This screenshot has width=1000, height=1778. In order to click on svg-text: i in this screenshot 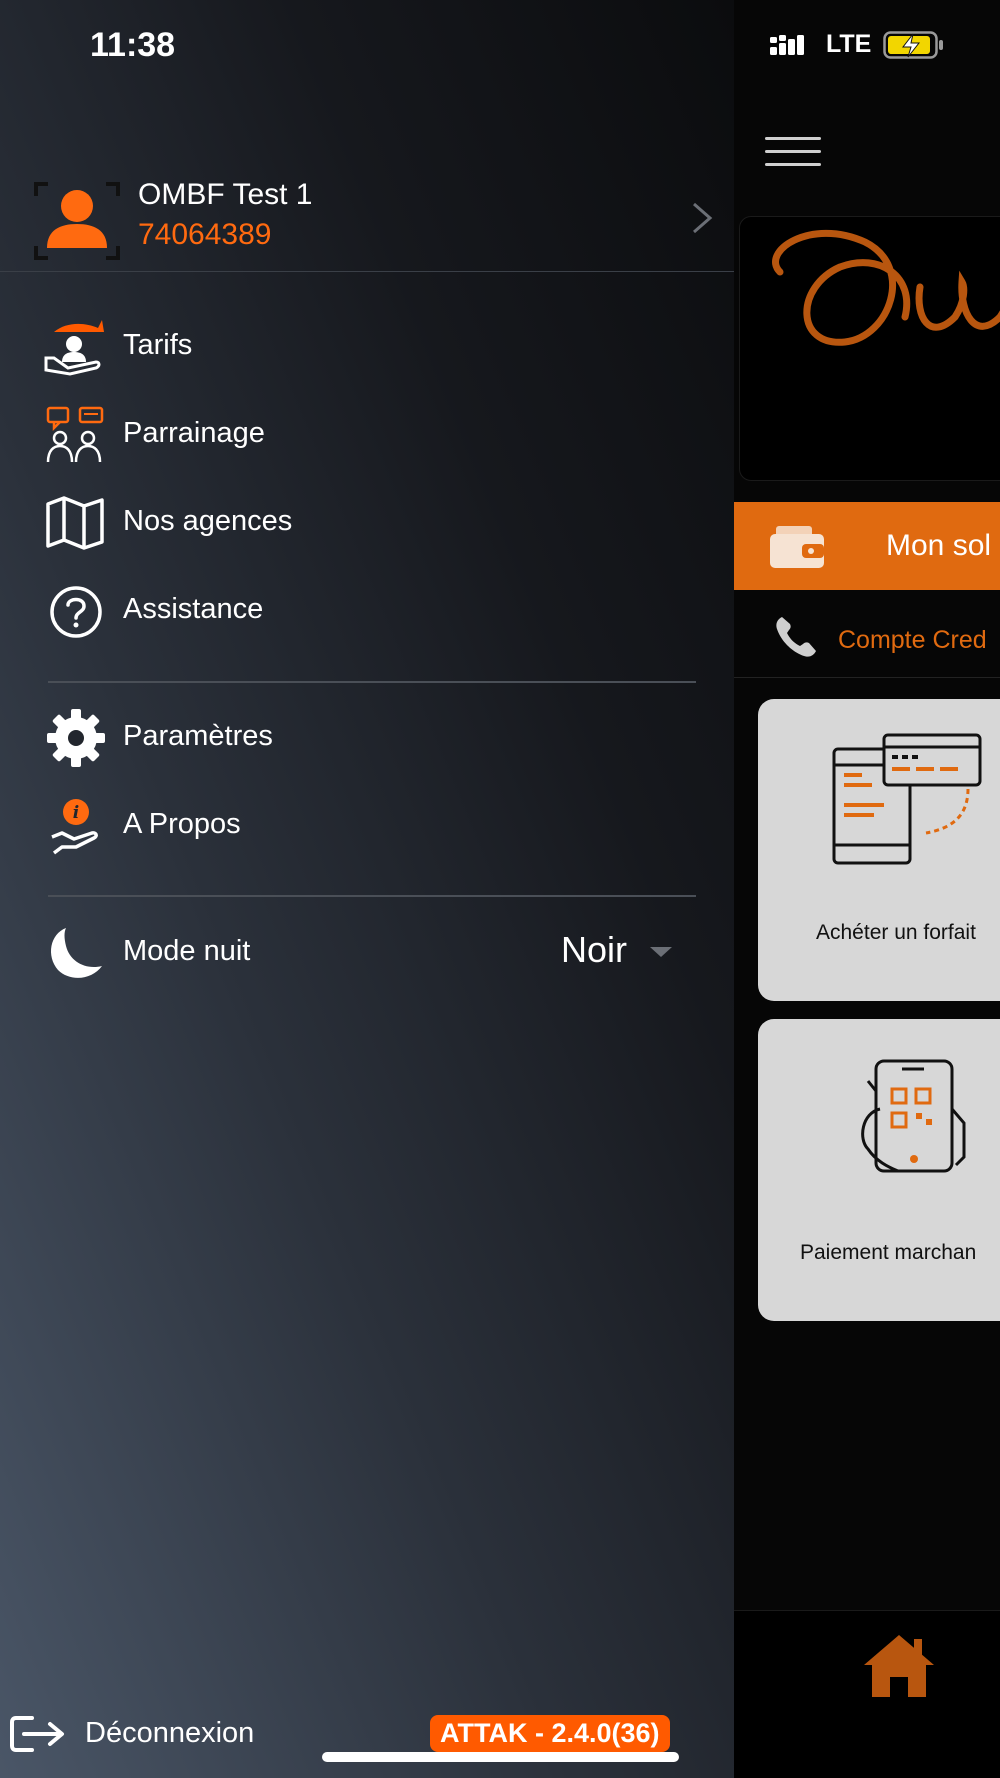, I will do `click(76, 813)`.